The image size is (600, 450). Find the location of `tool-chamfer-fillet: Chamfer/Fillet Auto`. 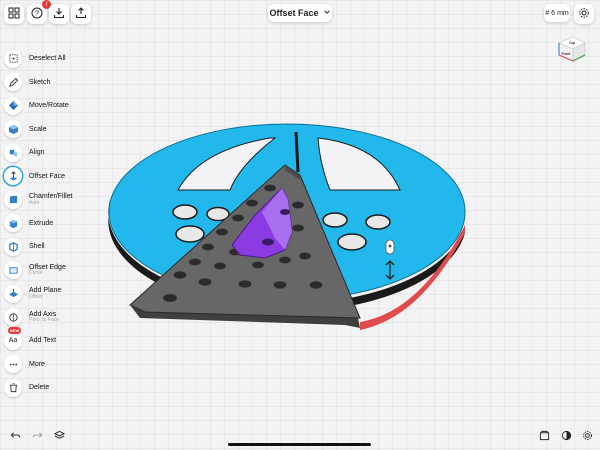

tool-chamfer-fillet: Chamfer/Fillet Auto is located at coordinates (54, 200).